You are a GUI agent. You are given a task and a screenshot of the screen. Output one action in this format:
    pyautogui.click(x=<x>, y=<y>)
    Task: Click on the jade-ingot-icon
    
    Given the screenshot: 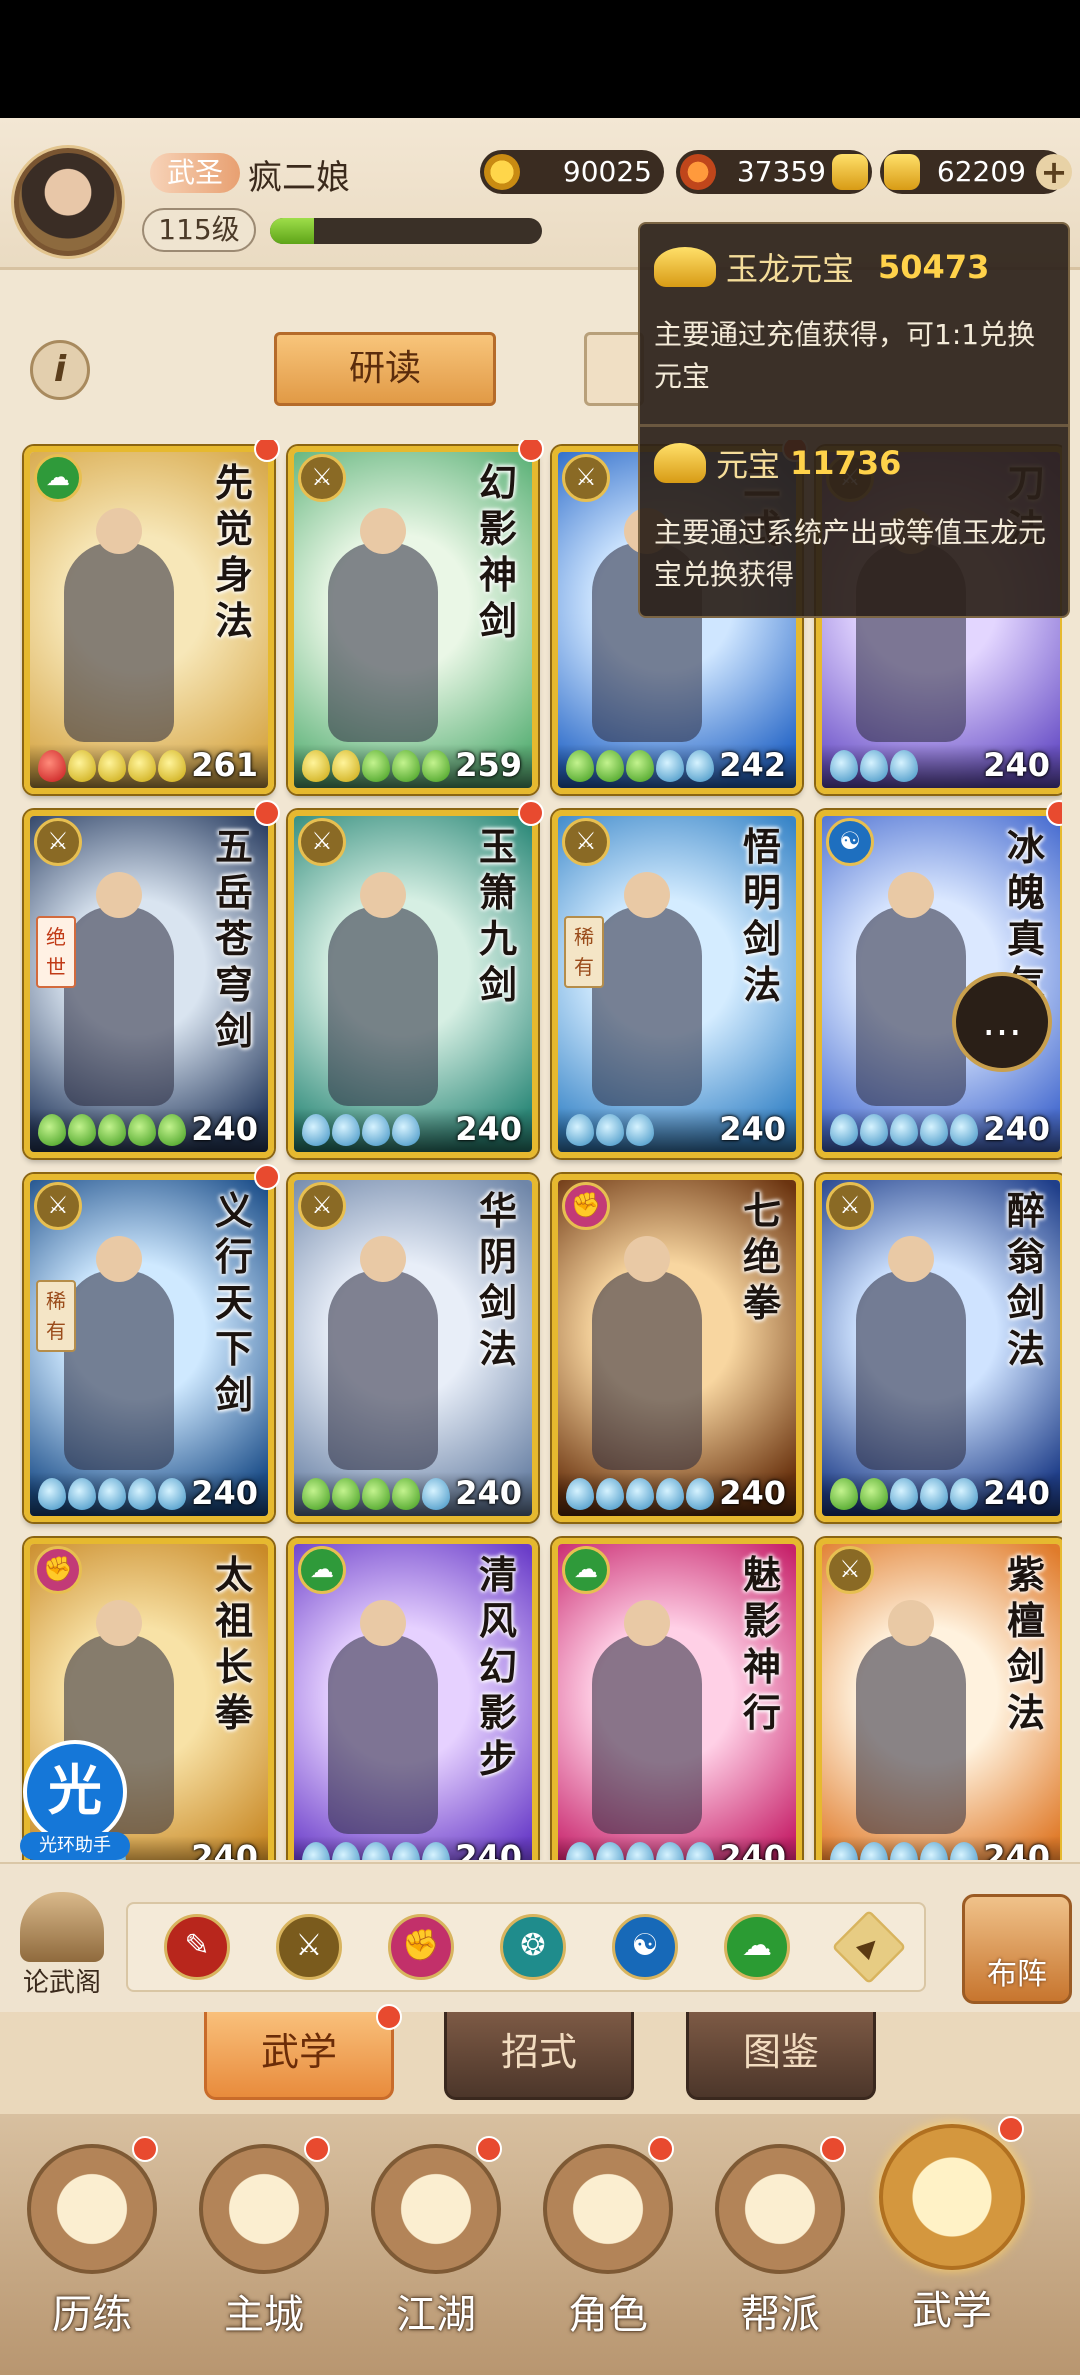 What is the action you would take?
    pyautogui.click(x=685, y=267)
    